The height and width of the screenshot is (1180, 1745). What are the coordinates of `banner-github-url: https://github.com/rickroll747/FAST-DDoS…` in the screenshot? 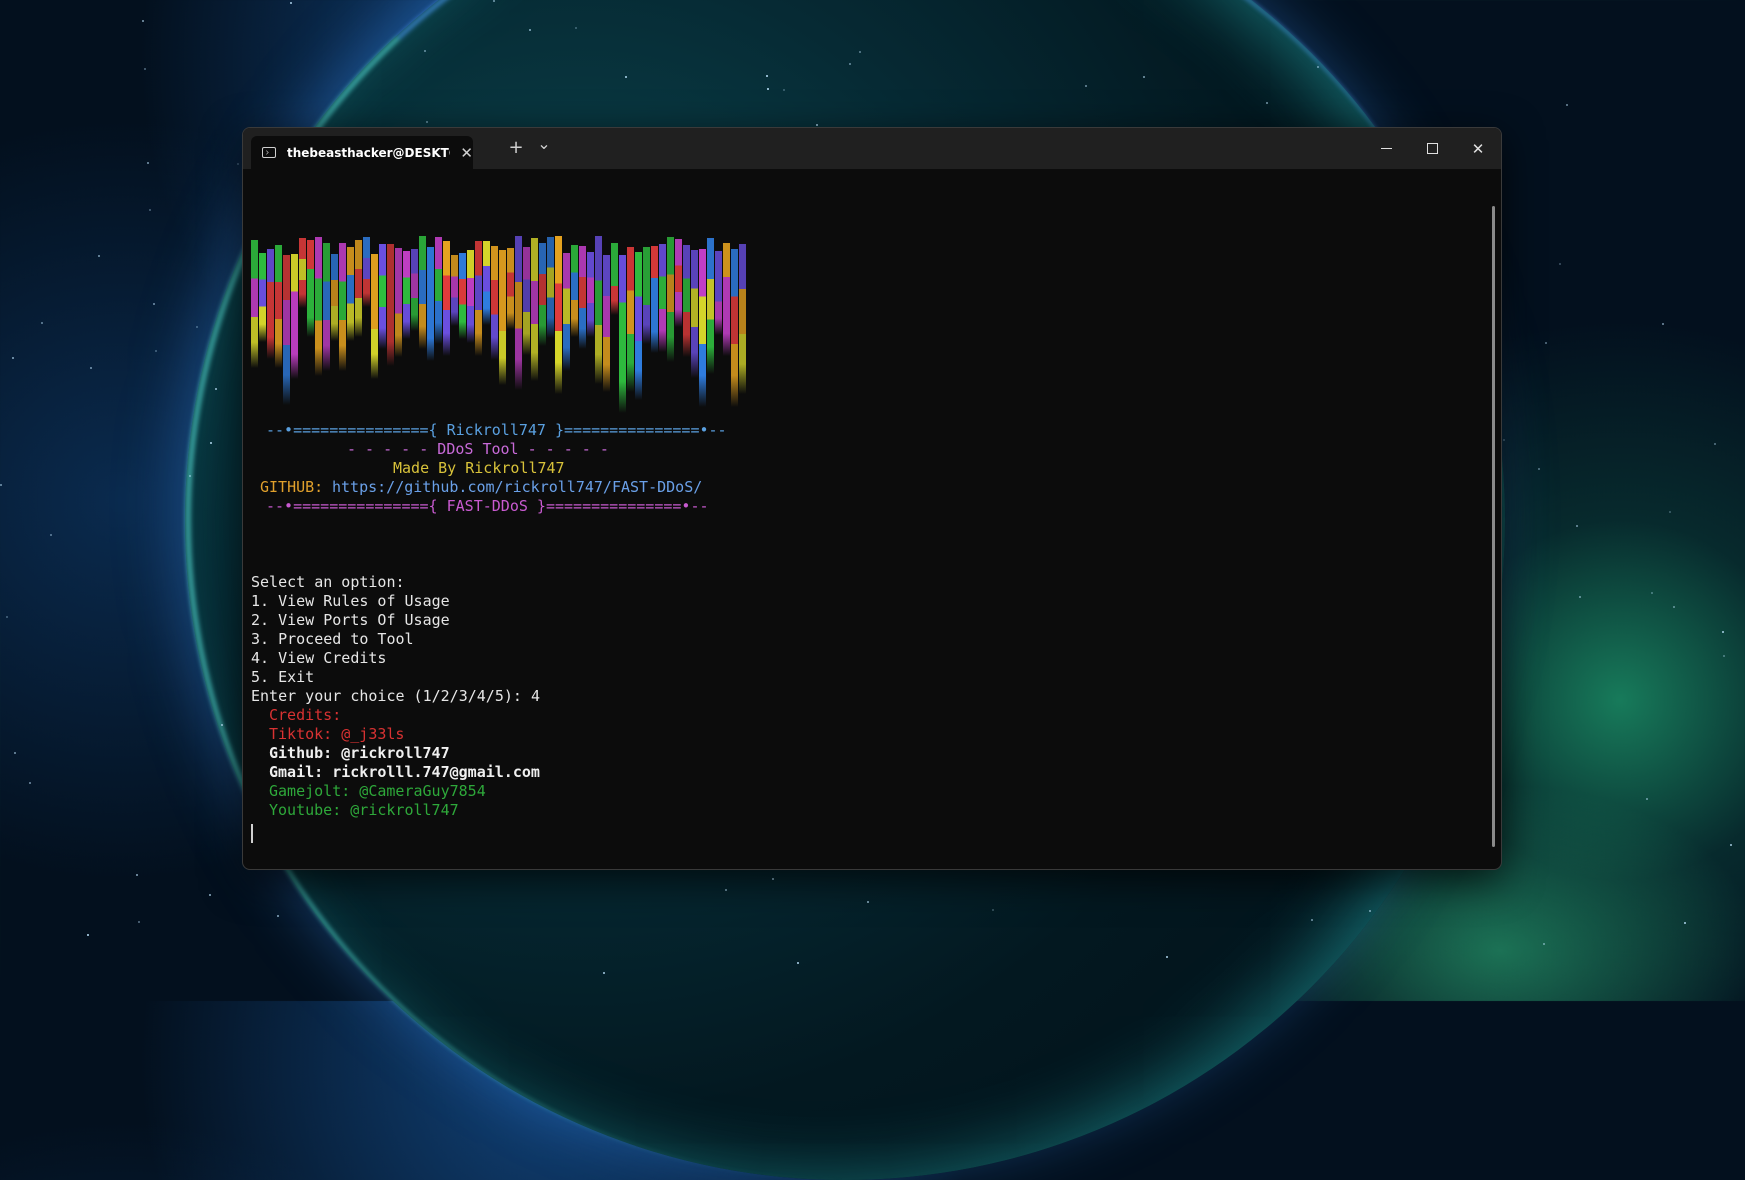 It's located at (517, 487).